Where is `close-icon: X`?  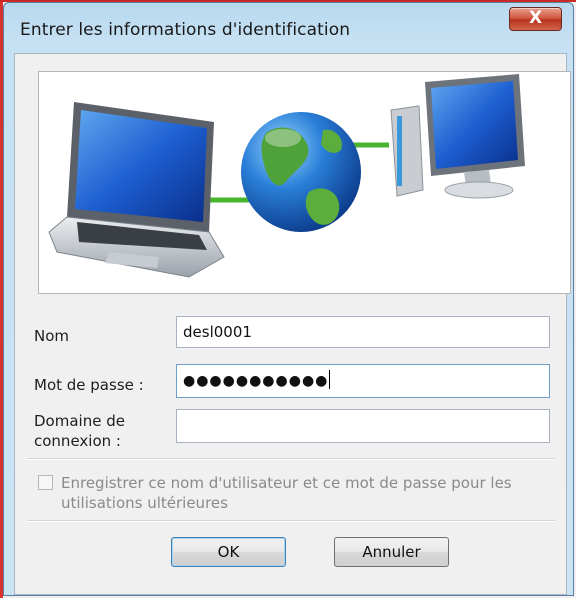 close-icon: X is located at coordinates (535, 18).